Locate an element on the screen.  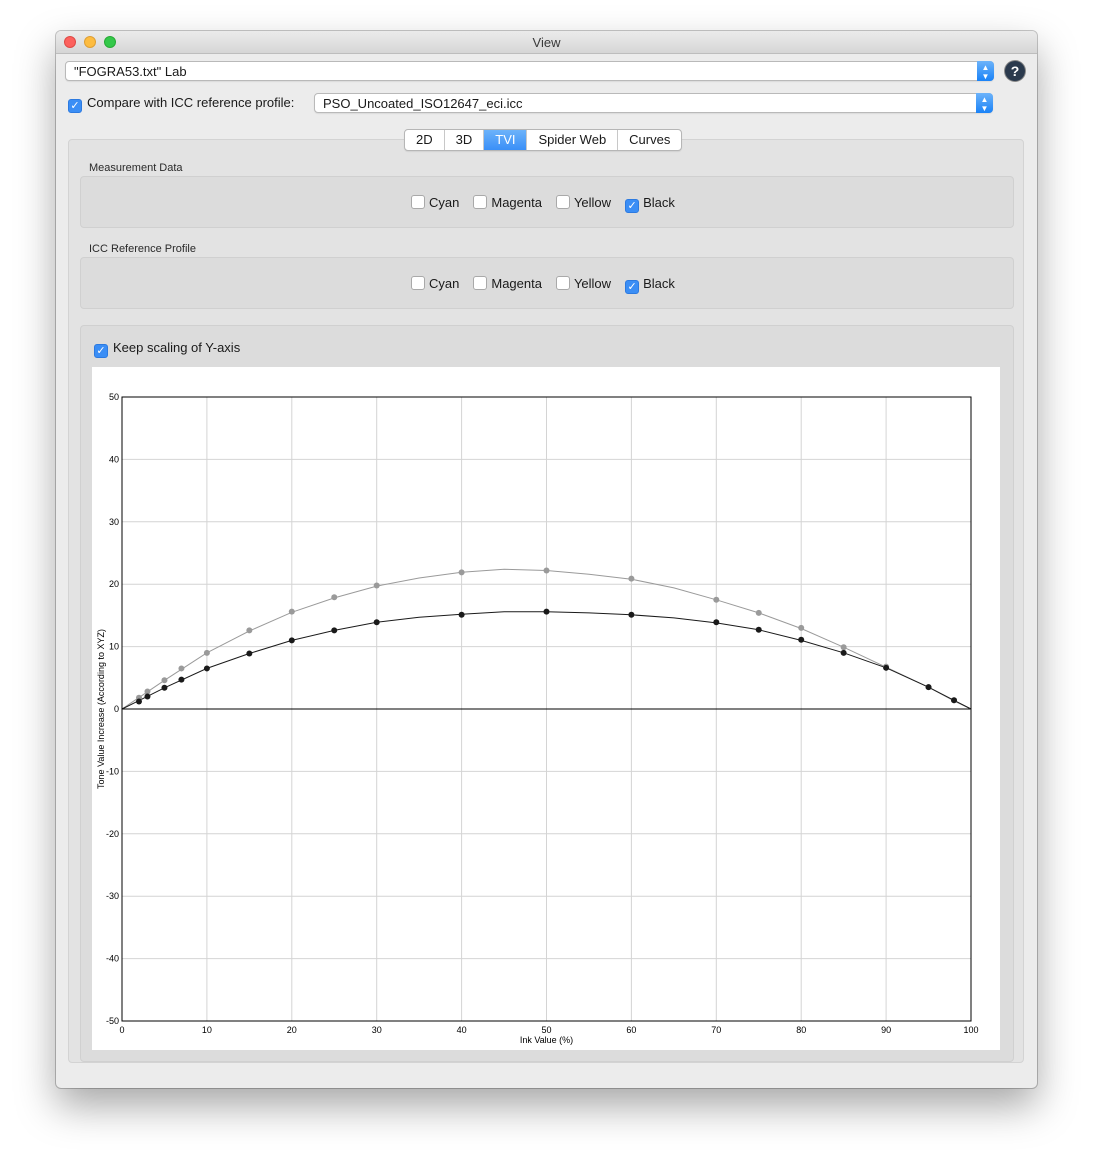
tab-3d: 3D is located at coordinates (463, 140).